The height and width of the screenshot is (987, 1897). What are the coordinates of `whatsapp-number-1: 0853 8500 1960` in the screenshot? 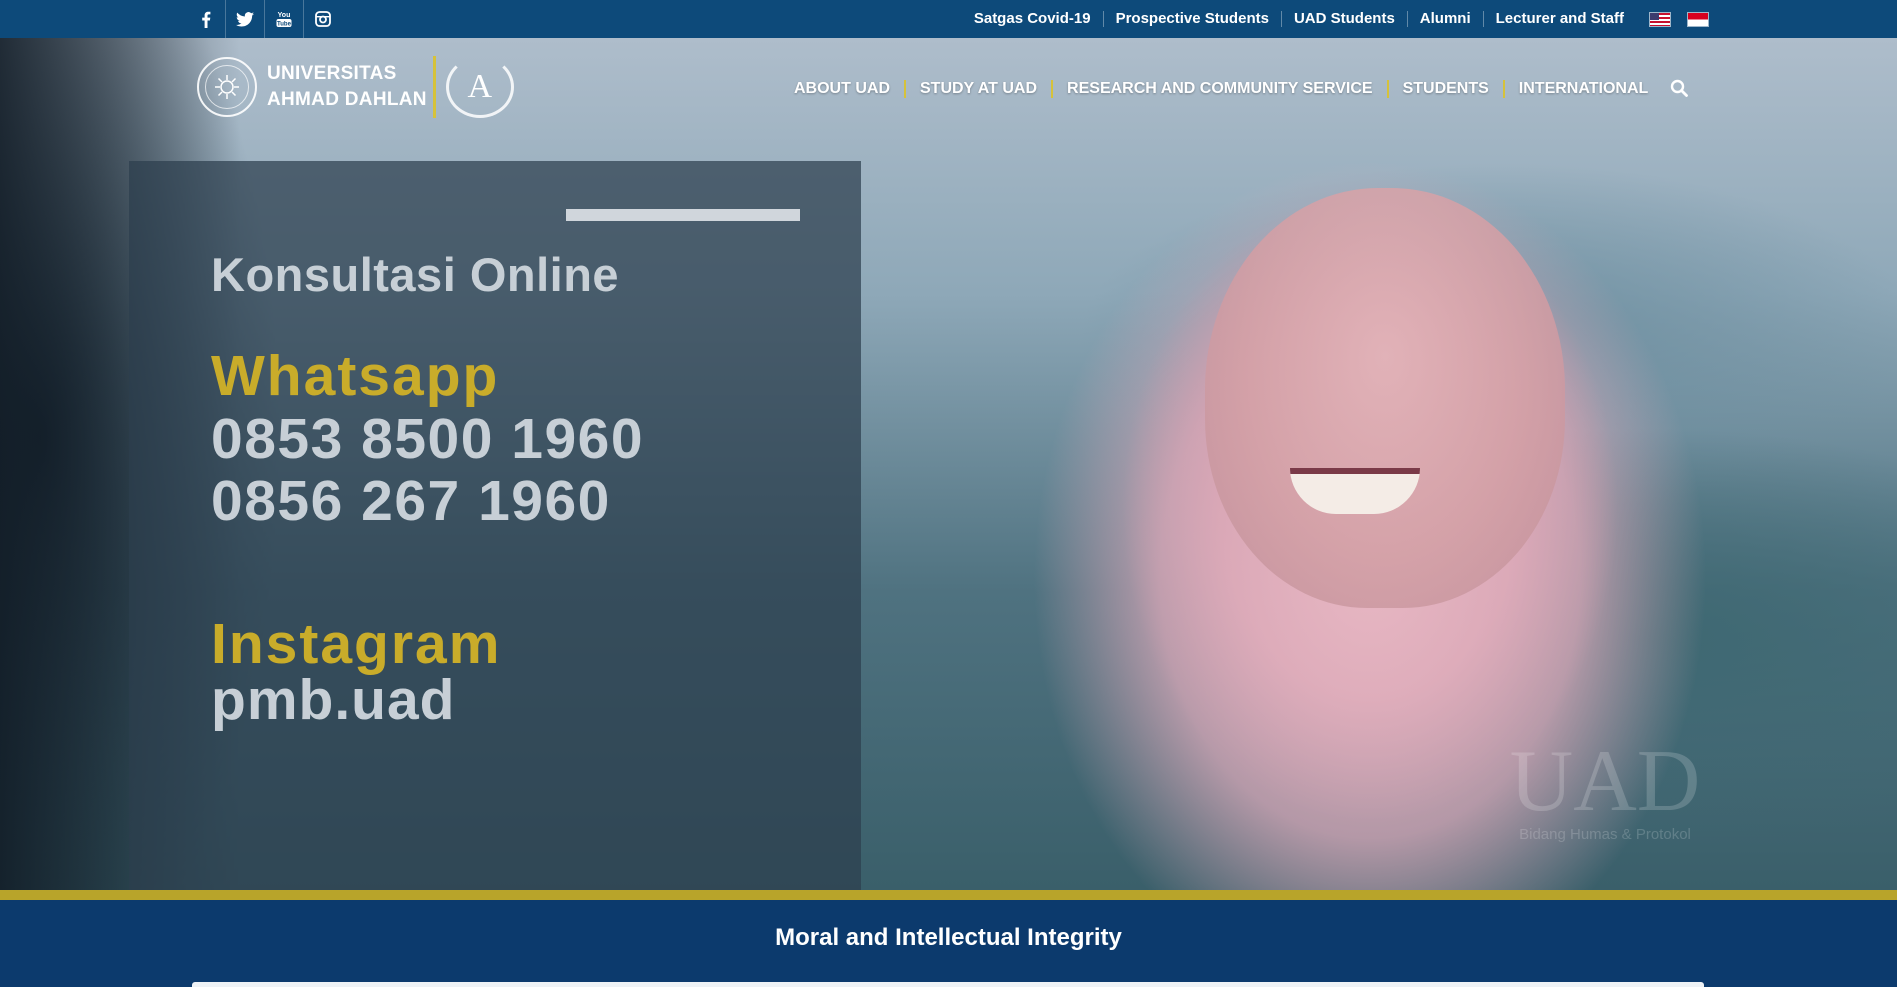 It's located at (428, 439).